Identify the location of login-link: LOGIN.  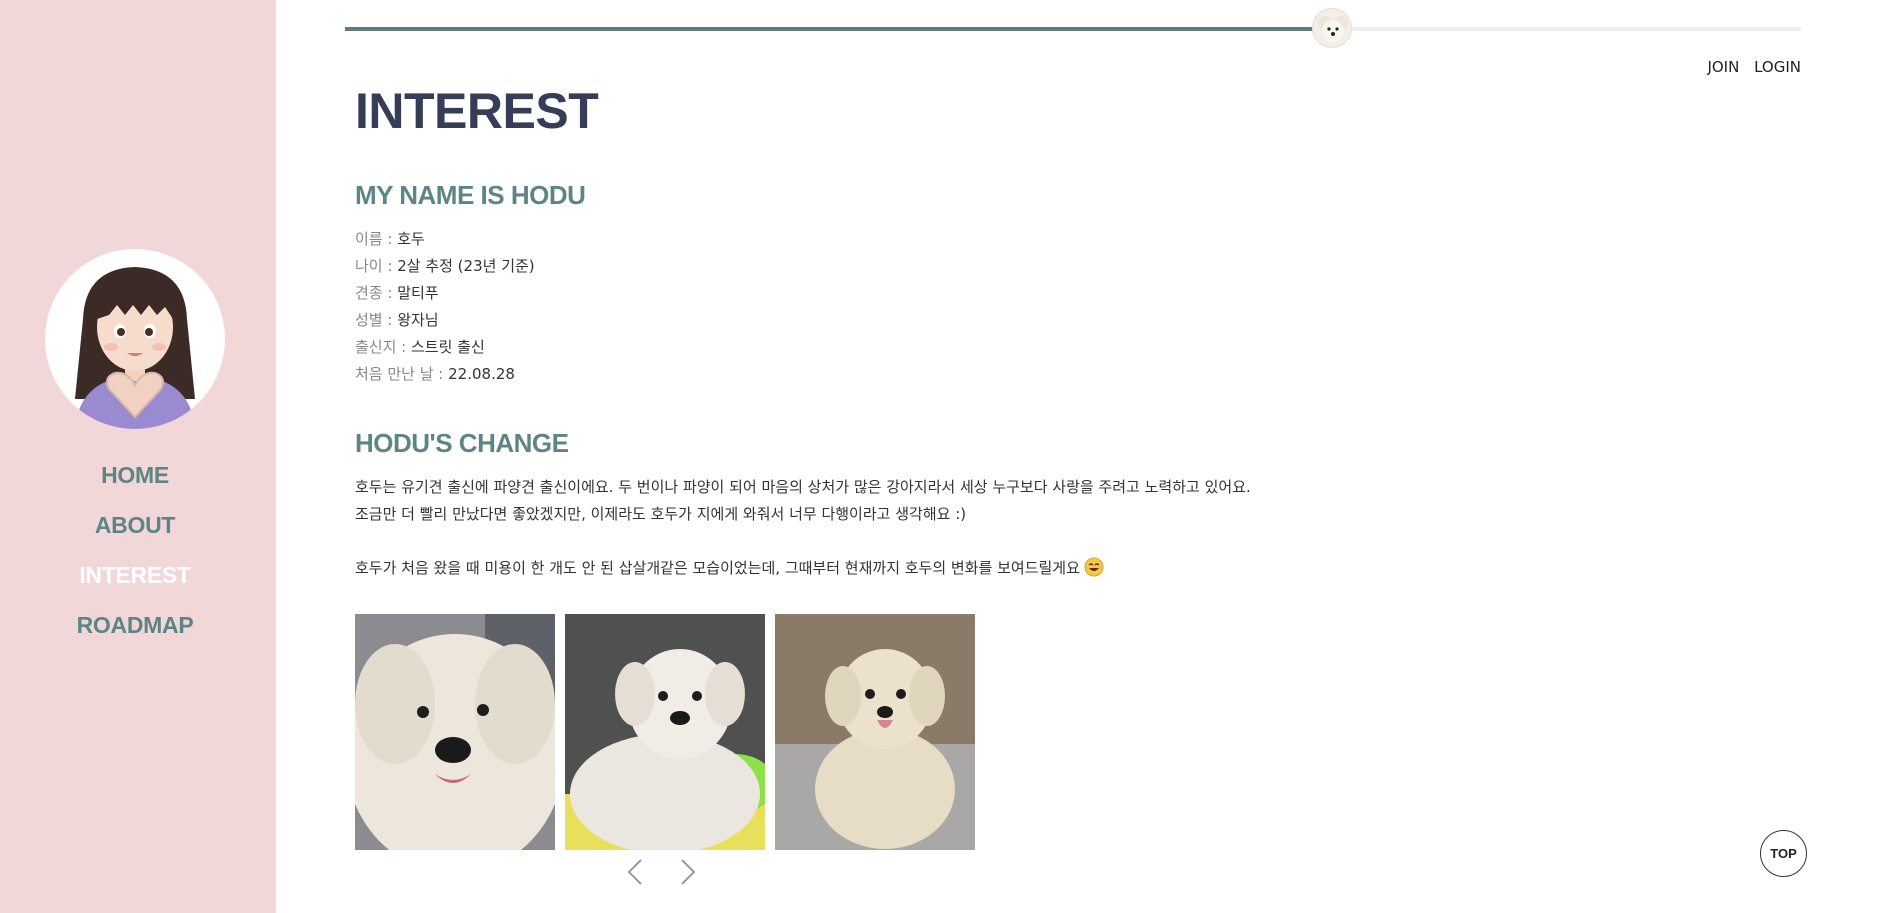
(1777, 67).